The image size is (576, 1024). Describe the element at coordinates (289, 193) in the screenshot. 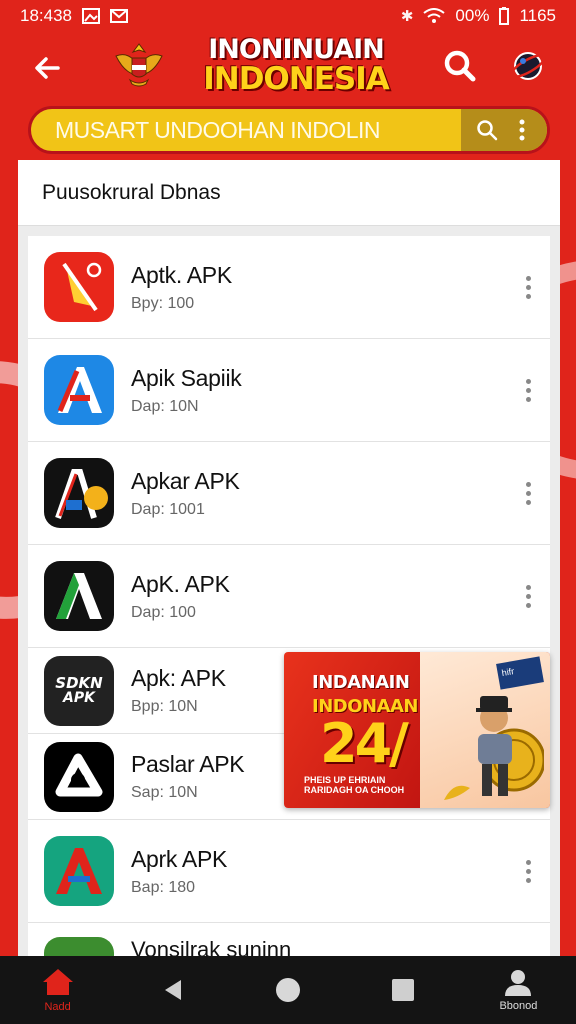

I see `section-header: Puusokrural Dbnas` at that location.